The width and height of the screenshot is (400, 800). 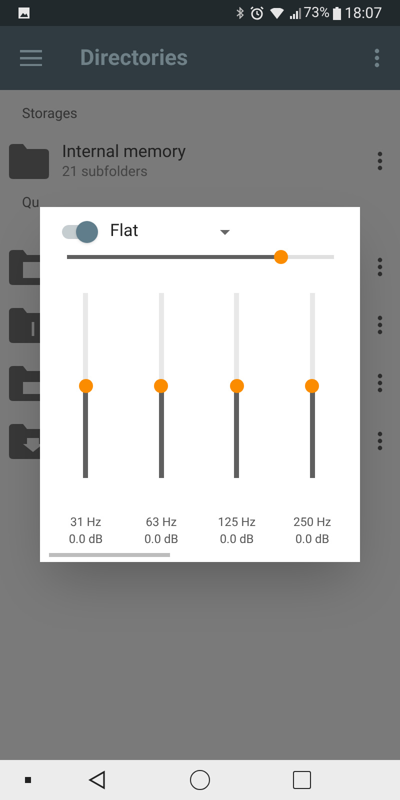 What do you see at coordinates (50, 112) in the screenshot?
I see `section-header: Storages` at bounding box center [50, 112].